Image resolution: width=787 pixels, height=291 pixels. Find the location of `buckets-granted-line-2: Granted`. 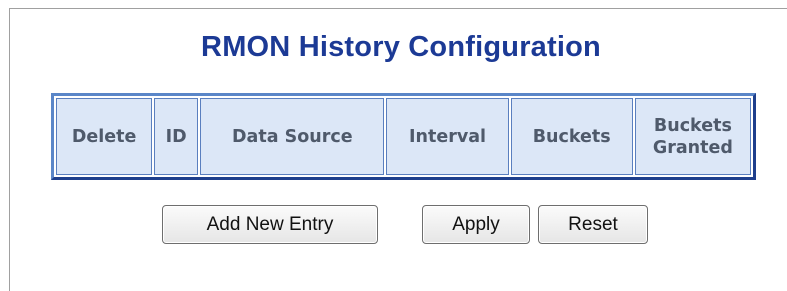

buckets-granted-line-2: Granted is located at coordinates (692, 147).